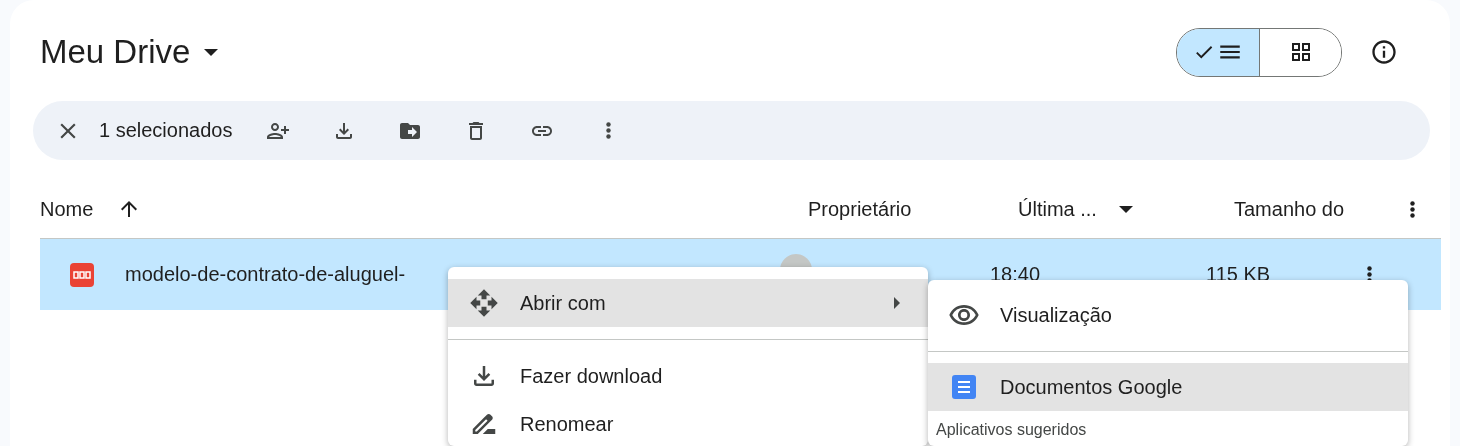  What do you see at coordinates (82, 274) in the screenshot?
I see `pdf-file-icon` at bounding box center [82, 274].